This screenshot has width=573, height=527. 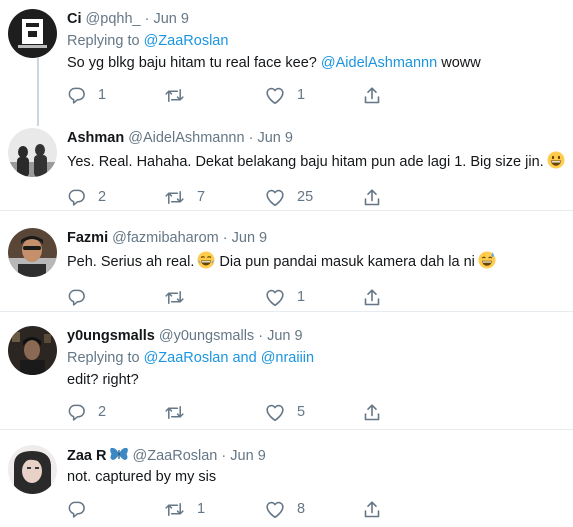 I want to click on retweet-button: 1, so click(x=184, y=509).